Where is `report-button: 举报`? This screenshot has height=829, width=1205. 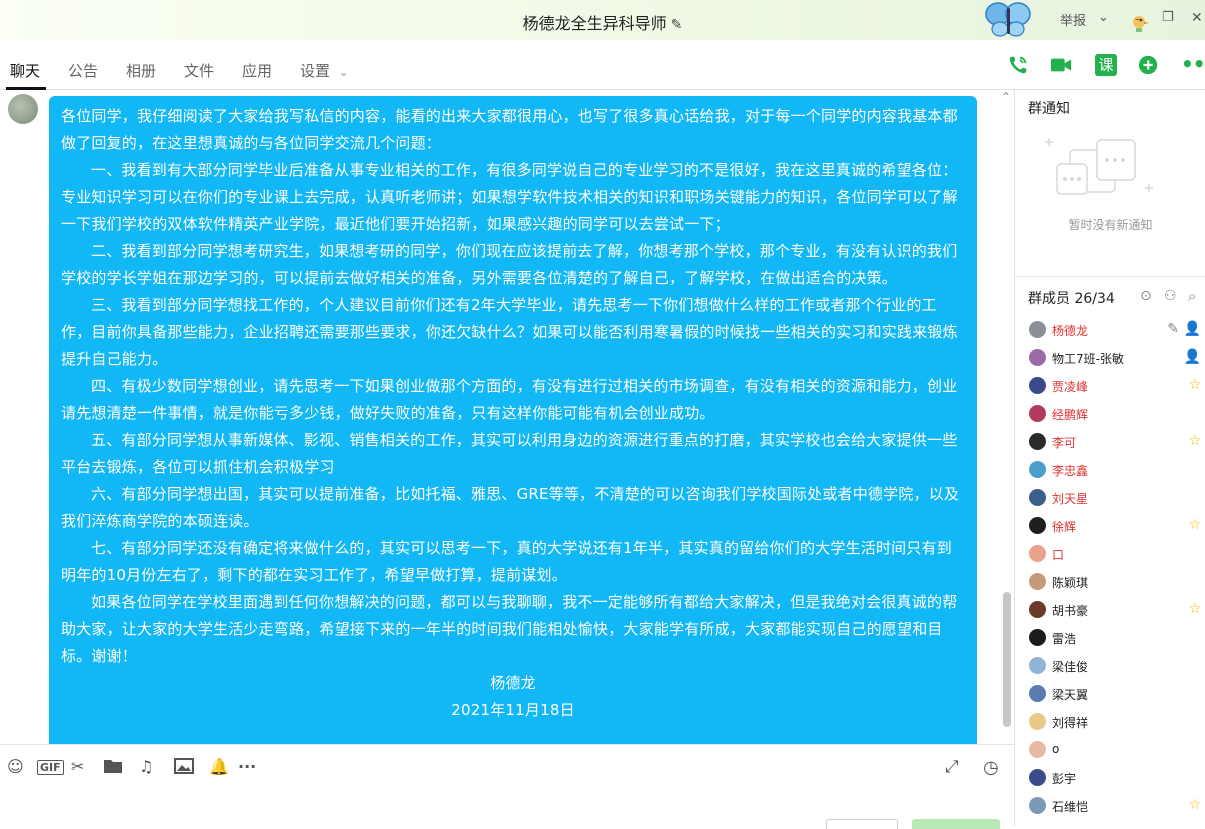 report-button: 举报 is located at coordinates (1073, 19).